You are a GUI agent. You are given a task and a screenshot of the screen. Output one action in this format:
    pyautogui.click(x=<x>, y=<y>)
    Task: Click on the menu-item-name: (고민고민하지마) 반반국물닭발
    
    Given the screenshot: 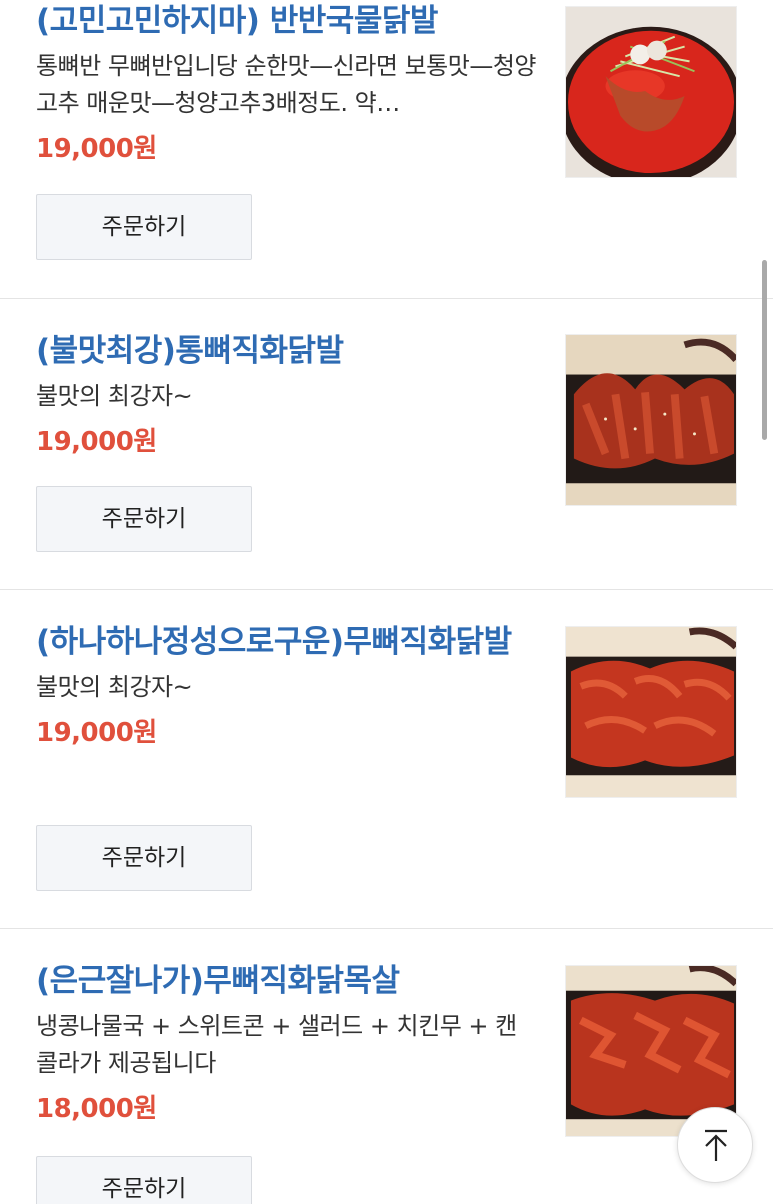 What is the action you would take?
    pyautogui.click(x=286, y=21)
    